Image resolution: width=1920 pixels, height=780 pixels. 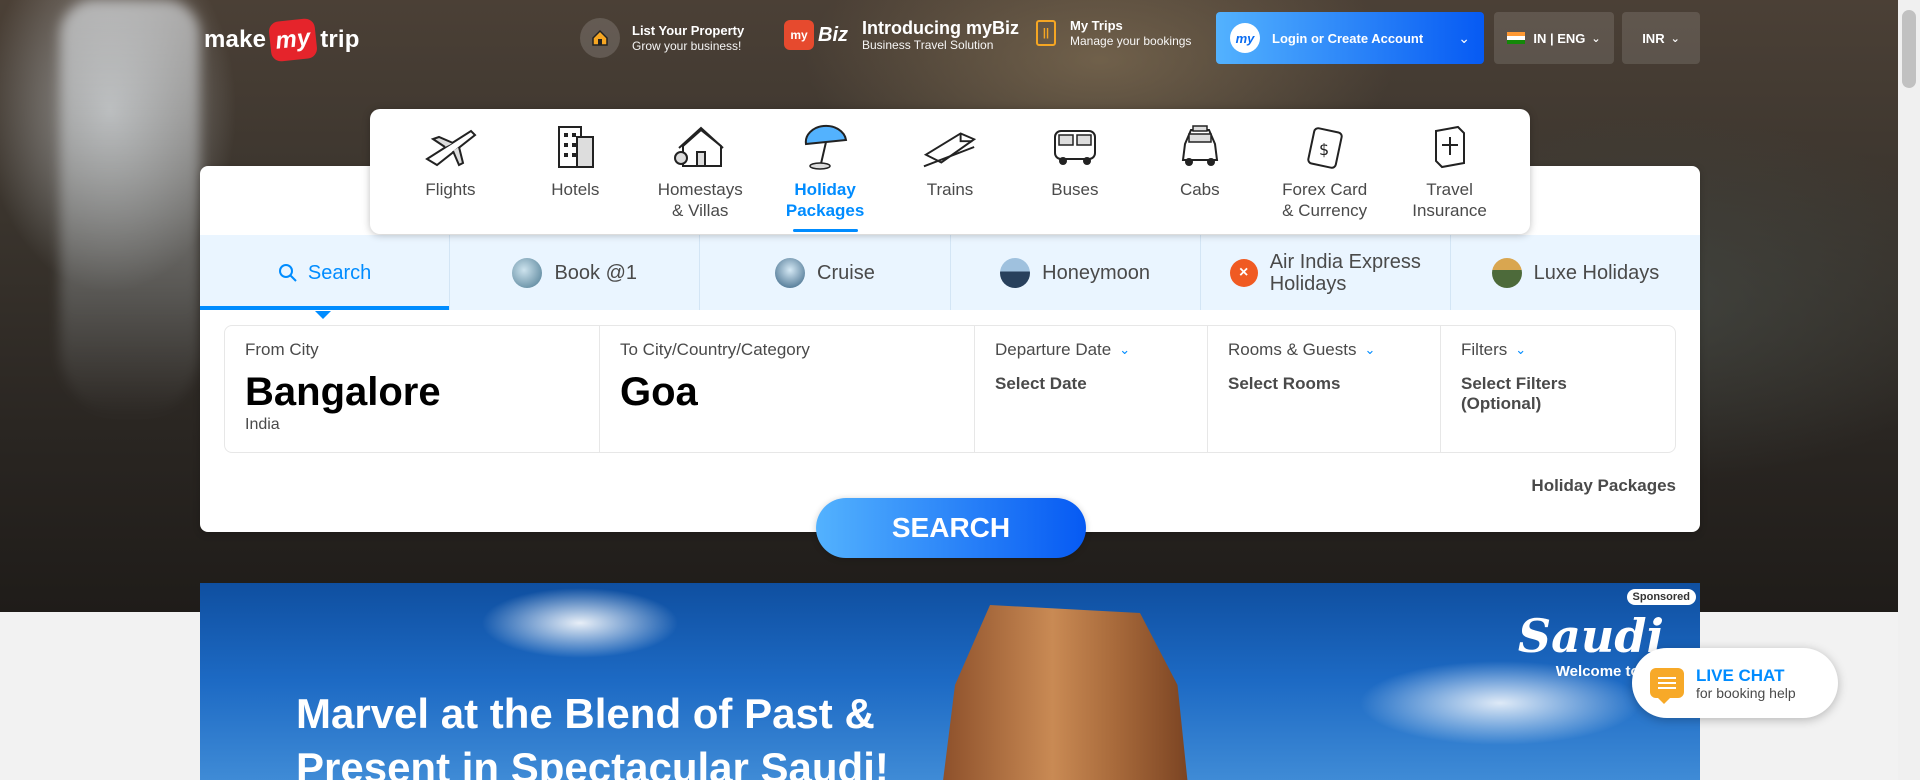 I want to click on logo-part-trip: trip, so click(x=340, y=39).